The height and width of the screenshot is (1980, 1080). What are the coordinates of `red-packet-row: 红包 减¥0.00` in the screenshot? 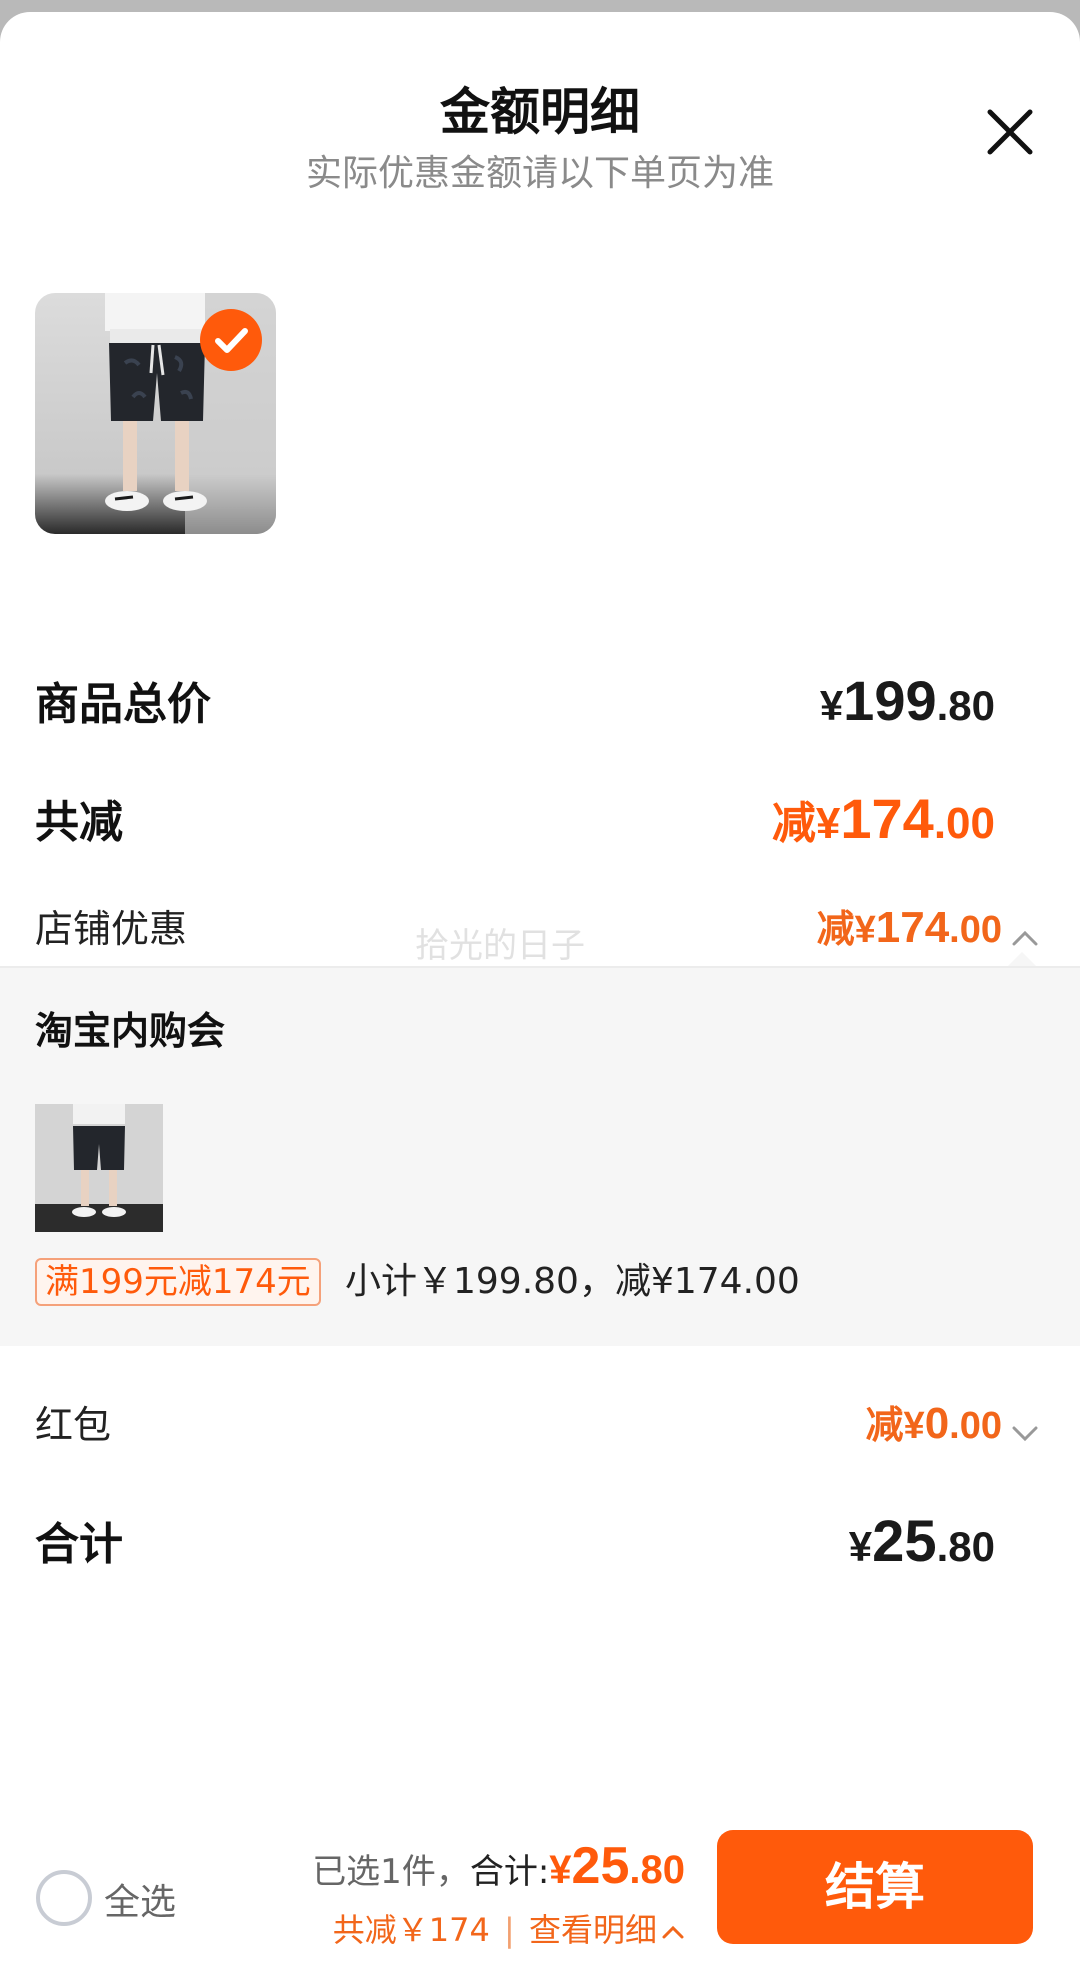 It's located at (537, 1421).